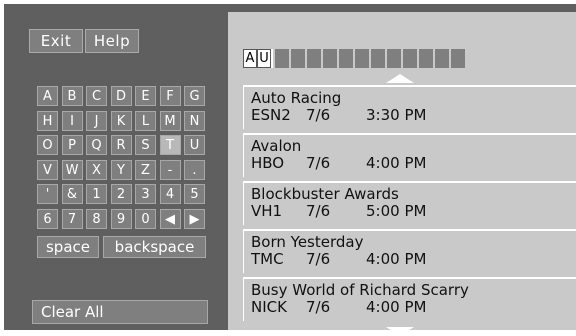  Describe the element at coordinates (400, 331) in the screenshot. I see `down-arrow-icon` at that location.